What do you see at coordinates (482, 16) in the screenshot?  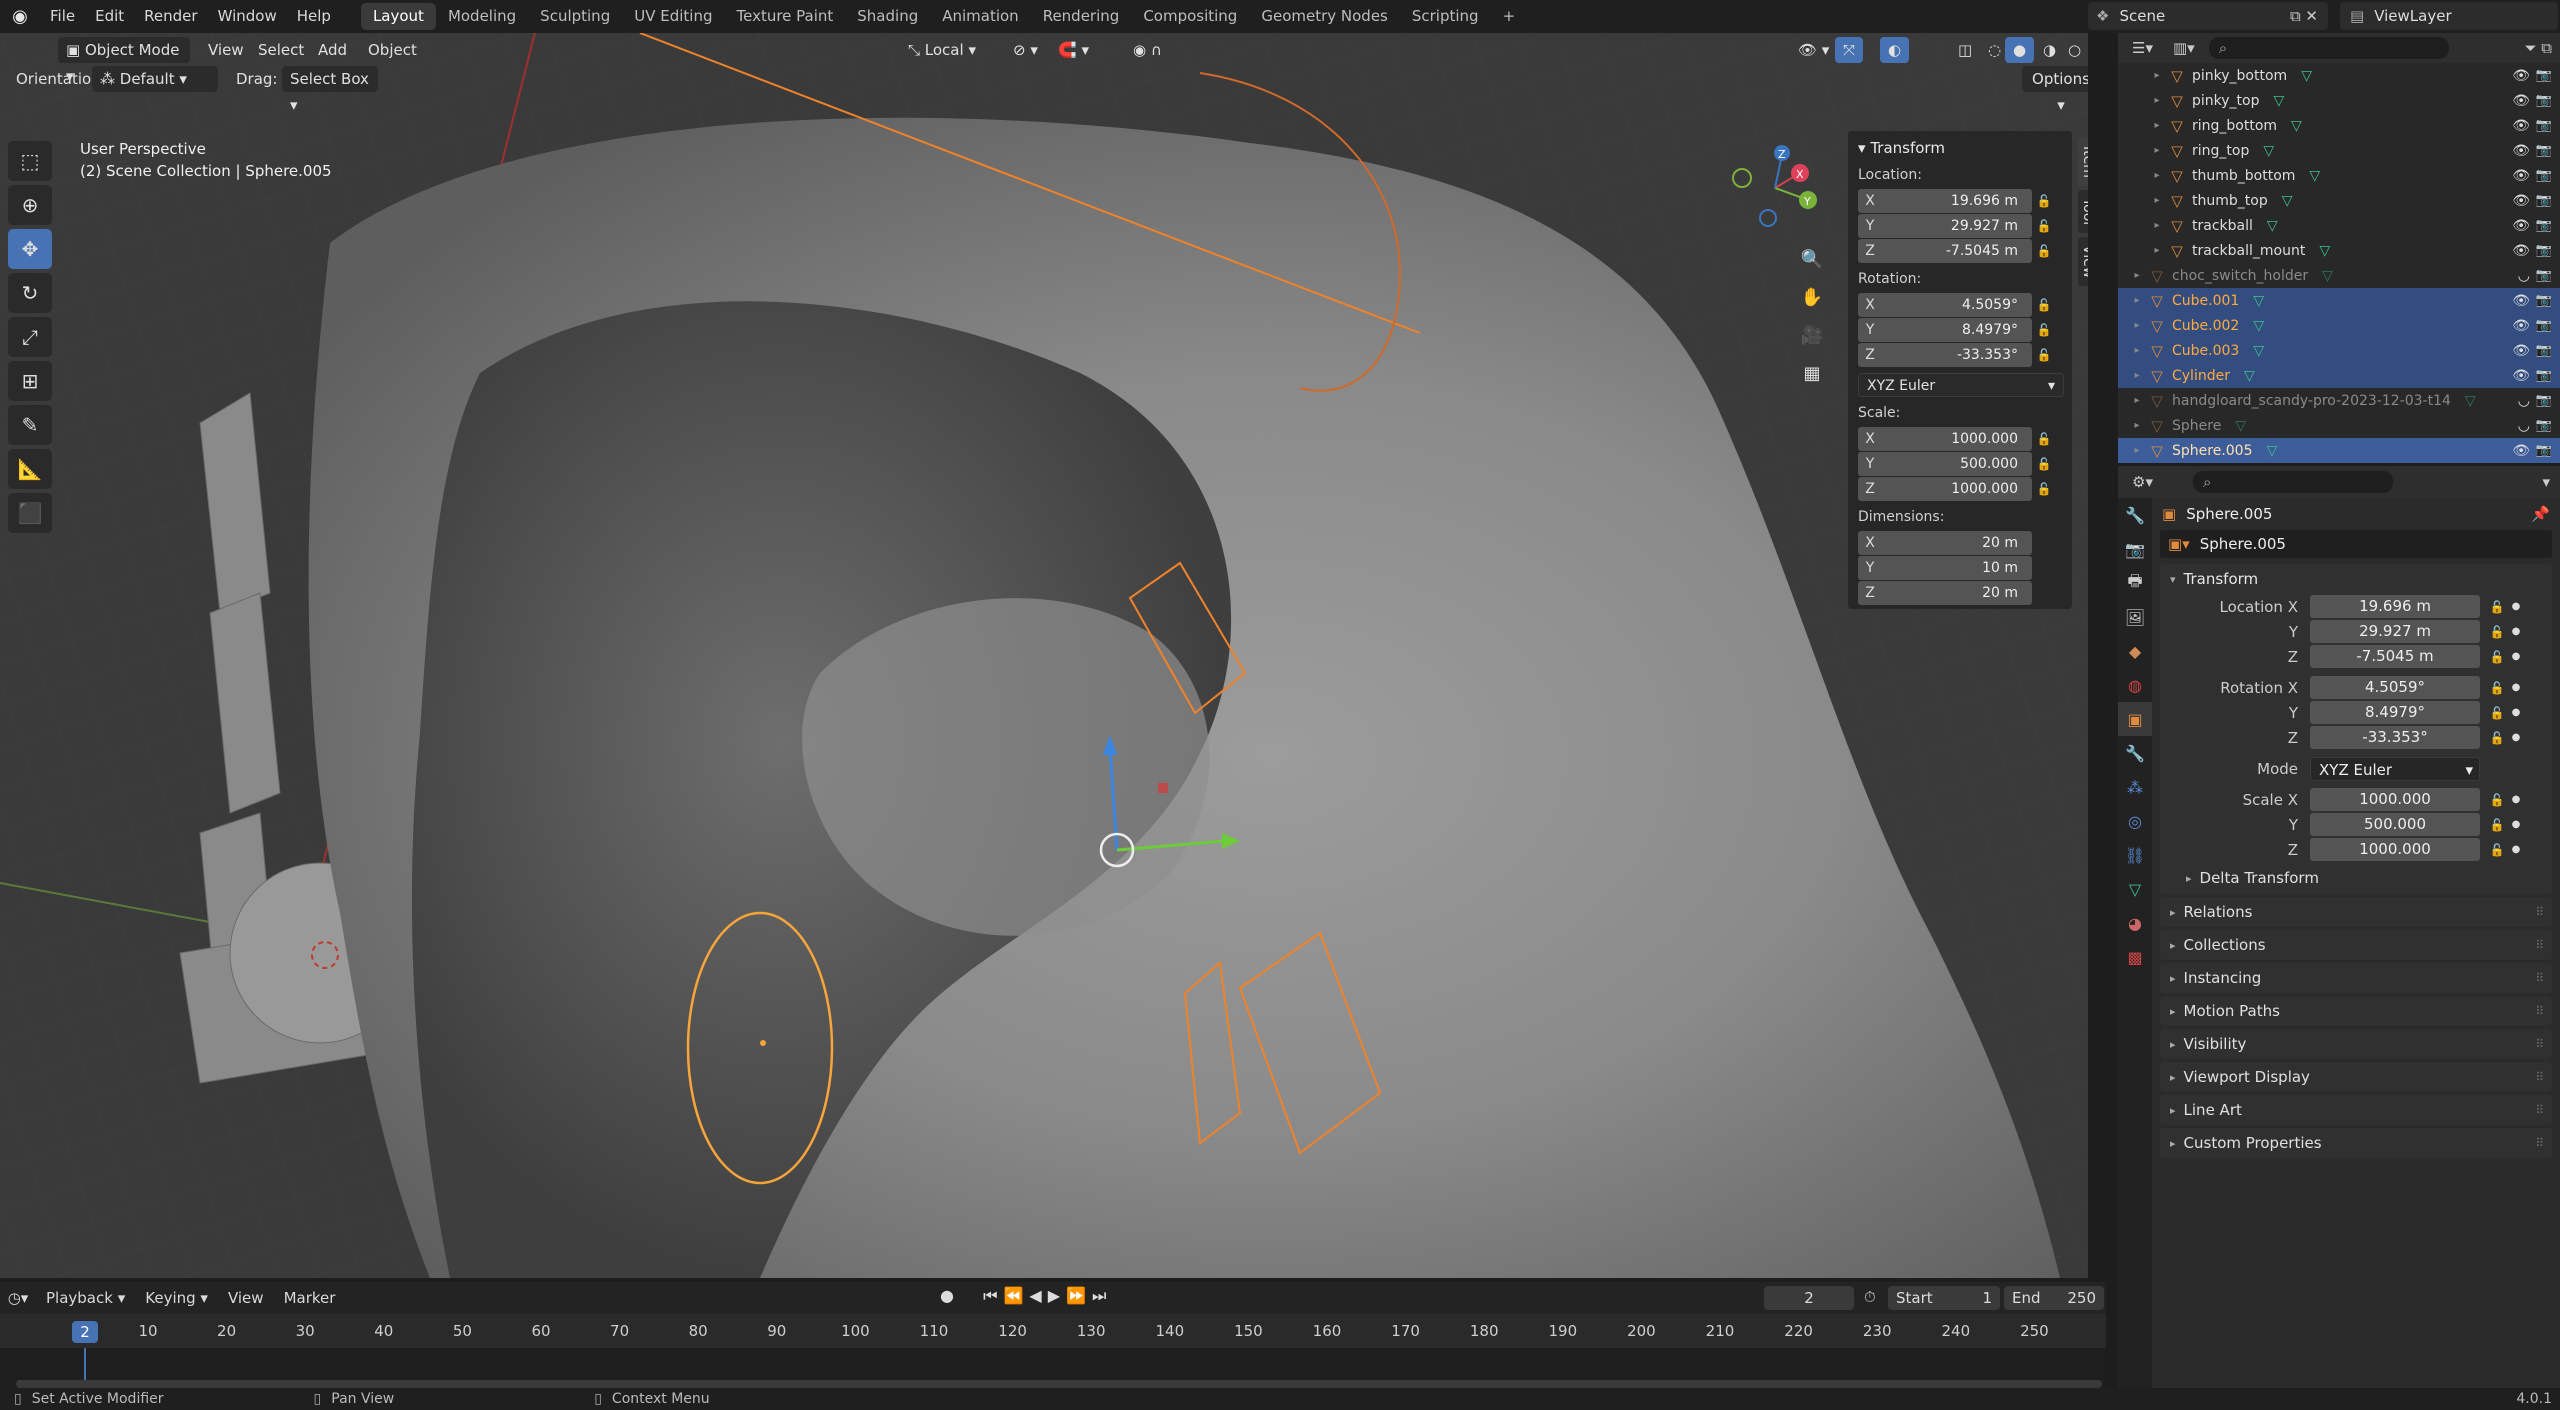 I see `tab-modeling: Modeling` at bounding box center [482, 16].